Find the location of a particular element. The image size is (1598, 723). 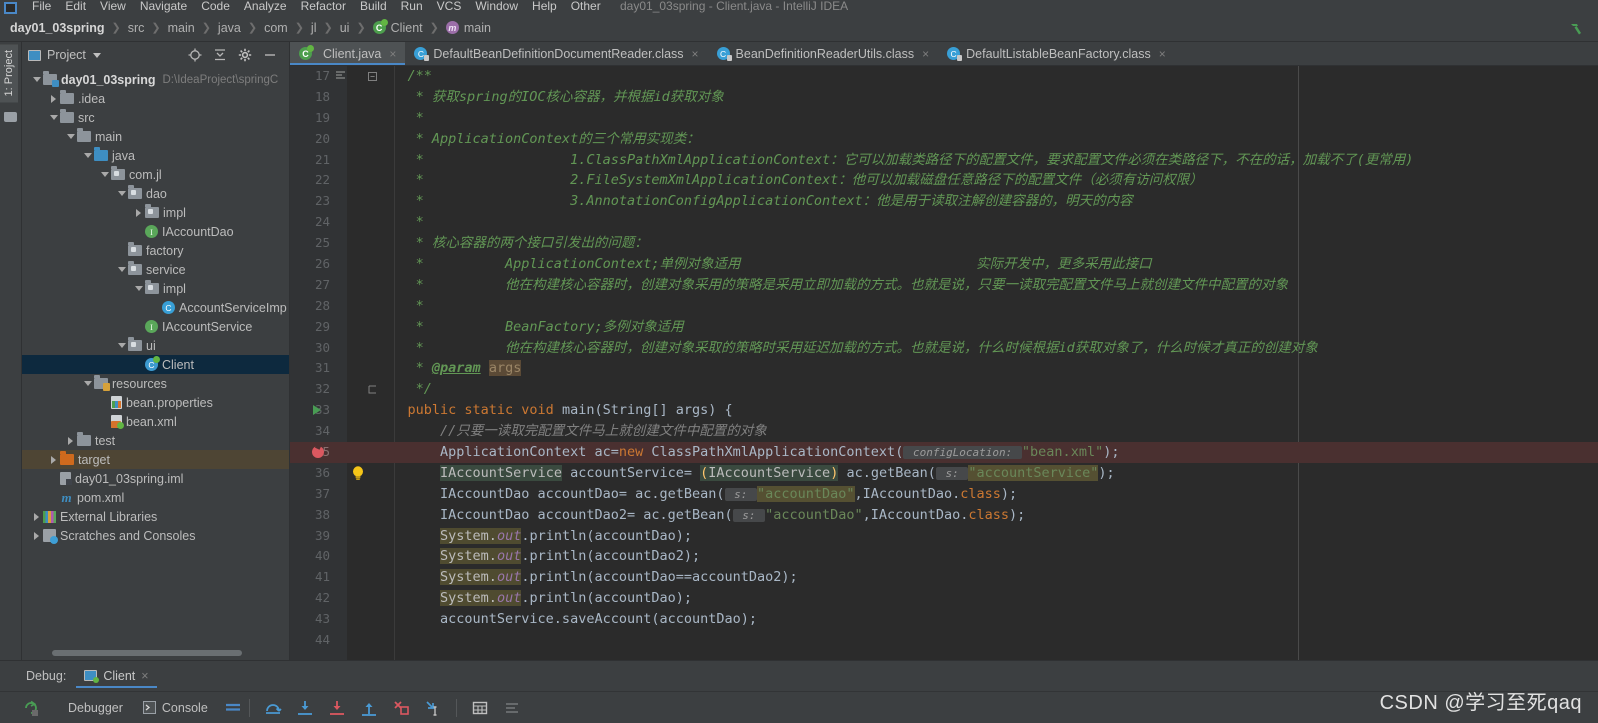

force-step-into-icon is located at coordinates (337, 708).